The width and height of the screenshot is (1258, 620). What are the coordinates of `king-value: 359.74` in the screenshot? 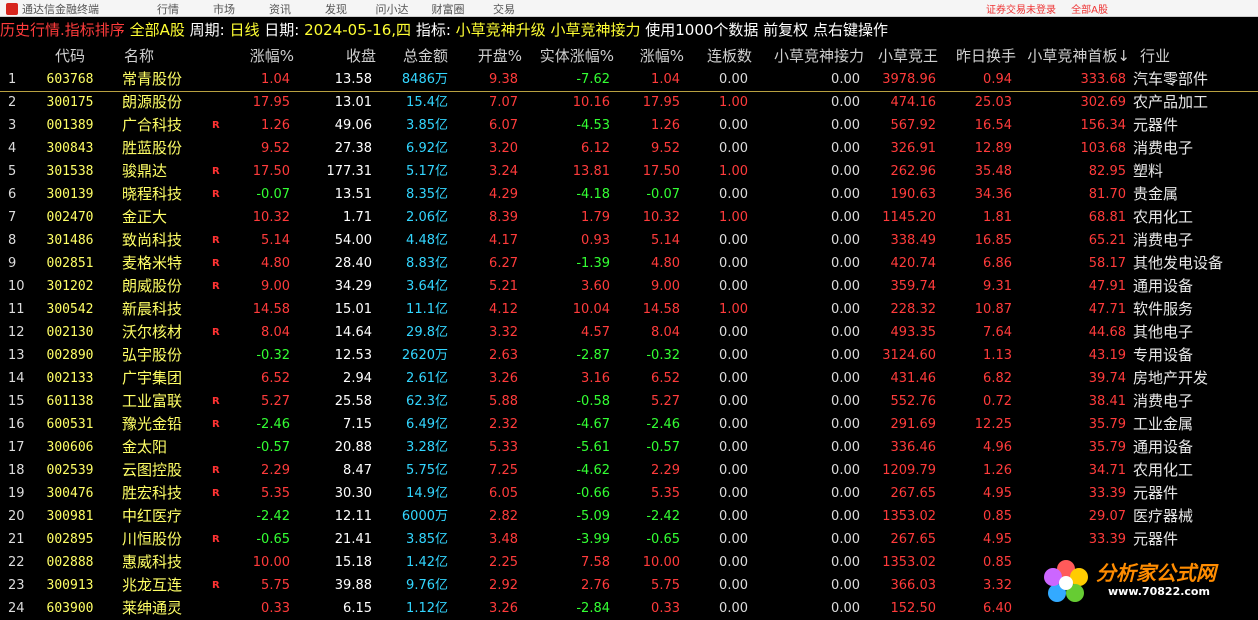 It's located at (901, 286).